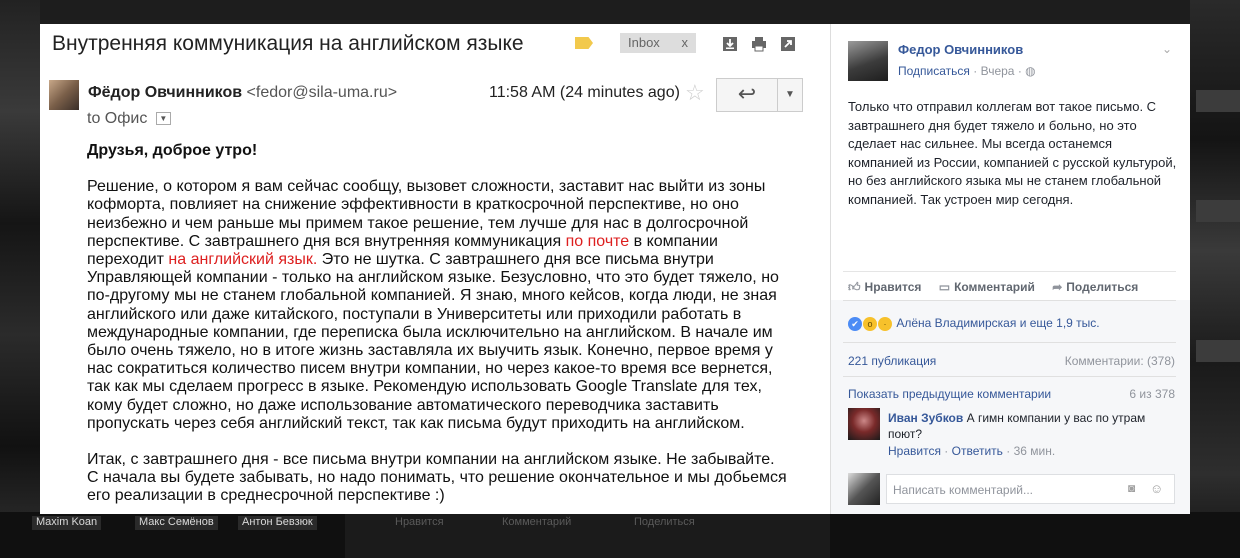 The height and width of the screenshot is (558, 1240). Describe the element at coordinates (1167, 49) in the screenshot. I see `post-options-chevron-icon: ⌄` at that location.